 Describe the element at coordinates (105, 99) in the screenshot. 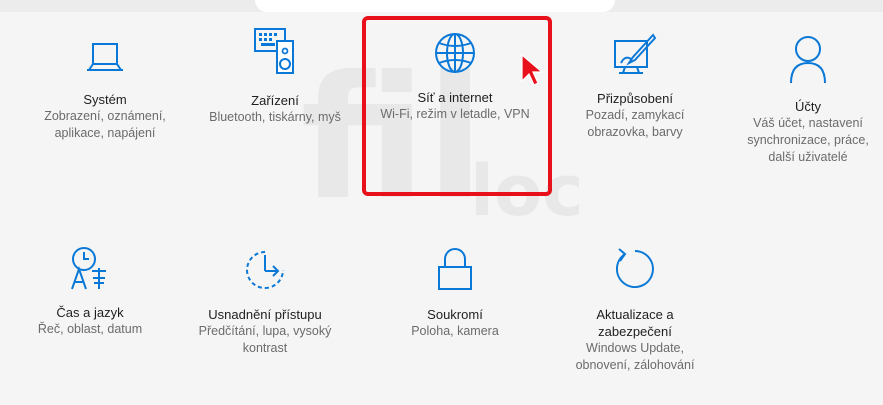

I see `tile-title: Systém` at that location.